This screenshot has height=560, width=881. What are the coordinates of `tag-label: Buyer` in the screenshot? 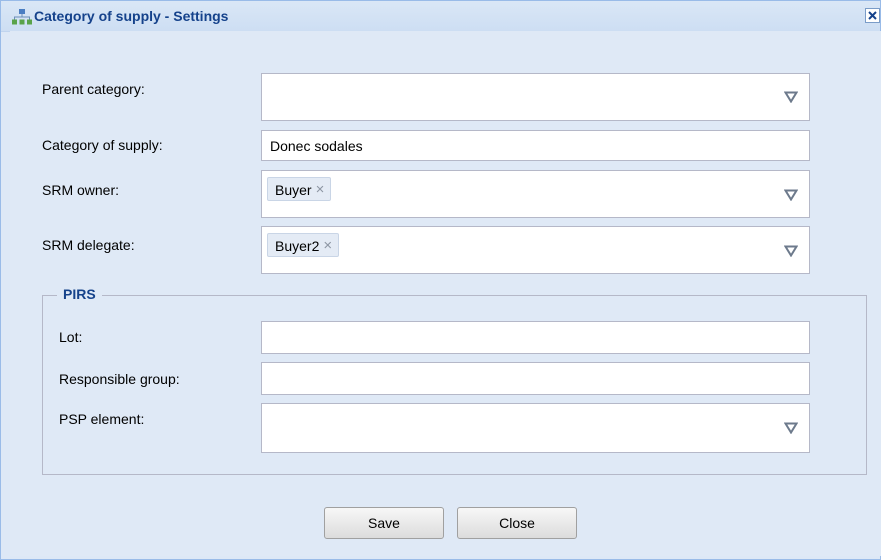 It's located at (293, 190).